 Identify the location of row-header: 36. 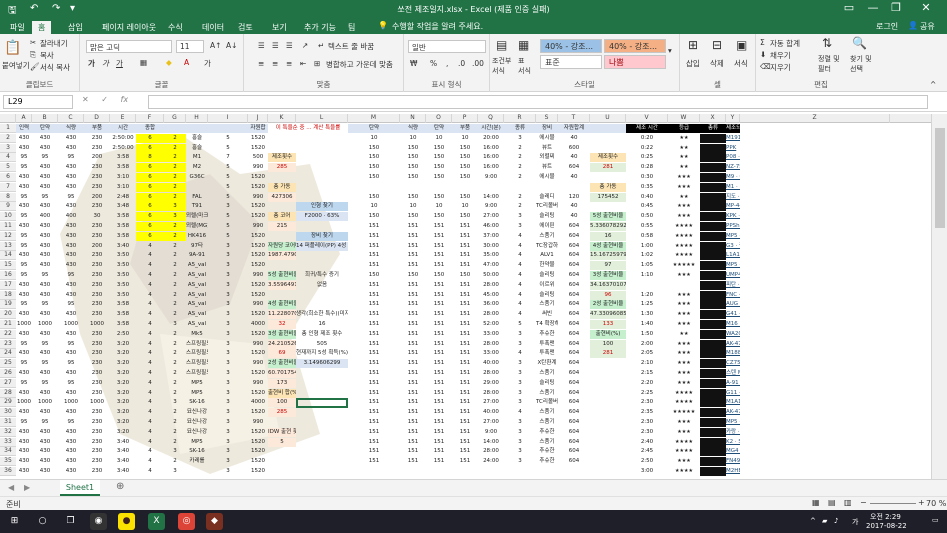
(8, 471).